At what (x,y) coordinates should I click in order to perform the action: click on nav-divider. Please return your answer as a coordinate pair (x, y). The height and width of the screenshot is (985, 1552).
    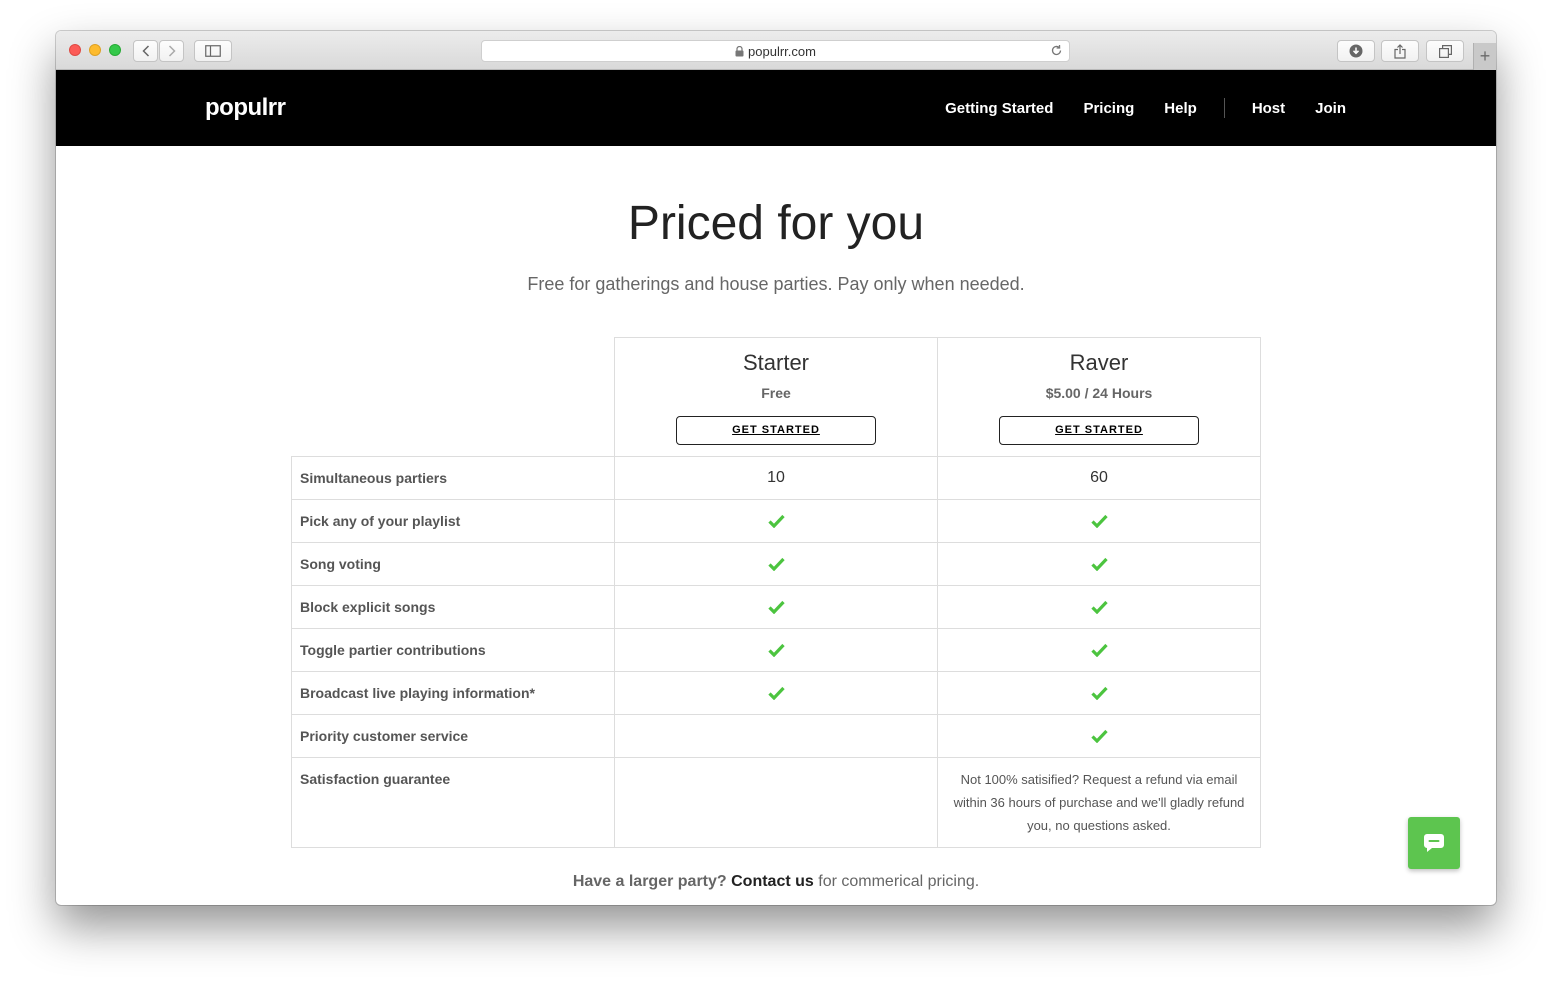
    Looking at the image, I should click on (1224, 108).